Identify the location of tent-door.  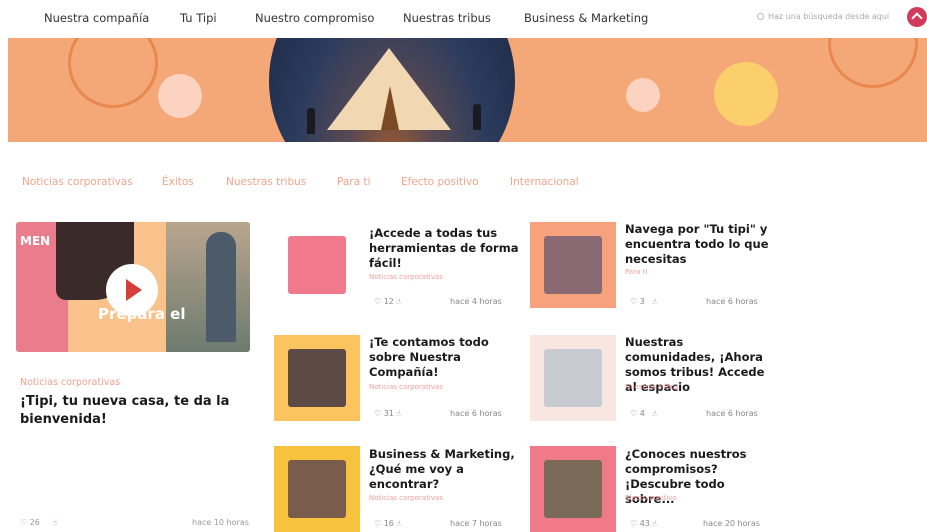
(390, 108).